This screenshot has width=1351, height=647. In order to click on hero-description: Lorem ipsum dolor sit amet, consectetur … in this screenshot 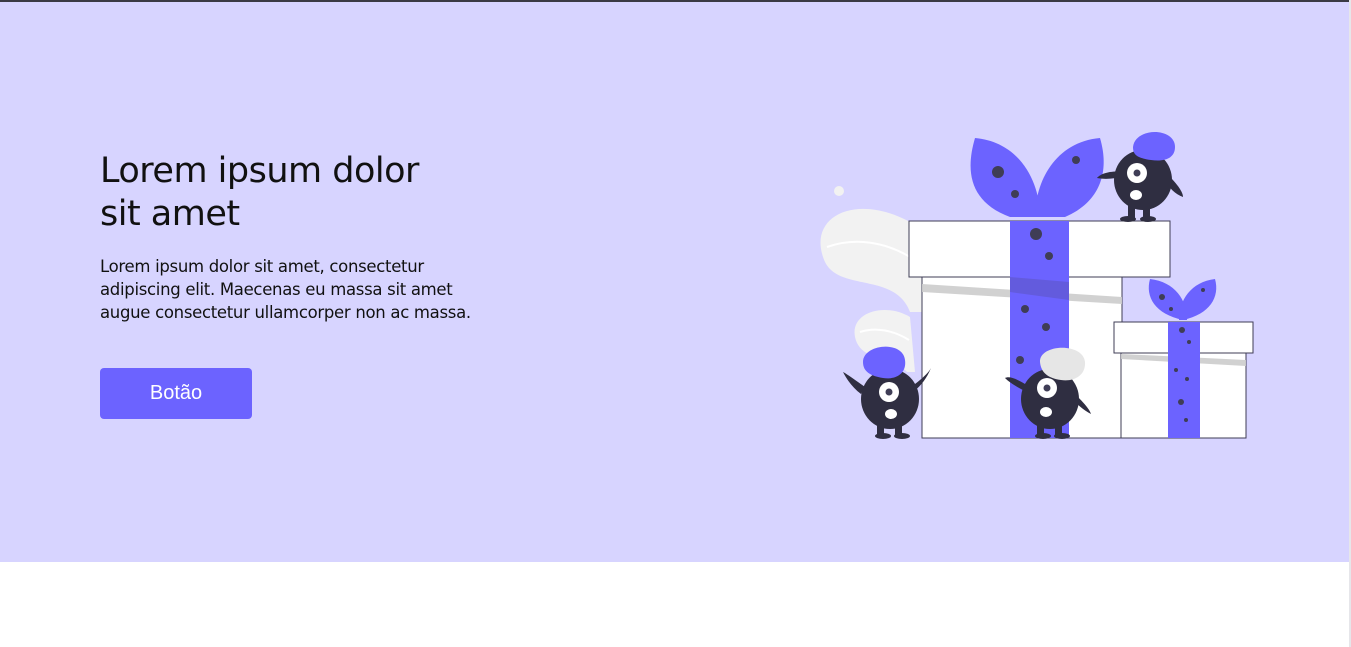, I will do `click(285, 289)`.